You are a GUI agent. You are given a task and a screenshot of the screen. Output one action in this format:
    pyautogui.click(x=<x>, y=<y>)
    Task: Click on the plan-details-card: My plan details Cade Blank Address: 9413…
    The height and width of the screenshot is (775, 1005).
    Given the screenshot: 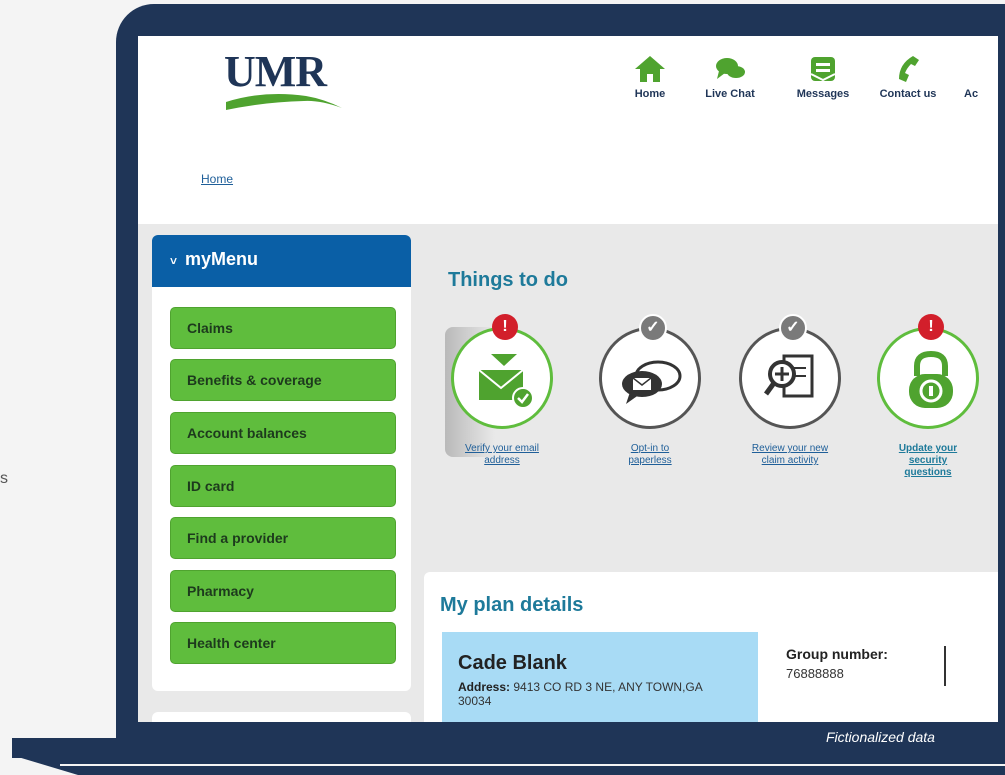 What is the action you would take?
    pyautogui.click(x=711, y=647)
    